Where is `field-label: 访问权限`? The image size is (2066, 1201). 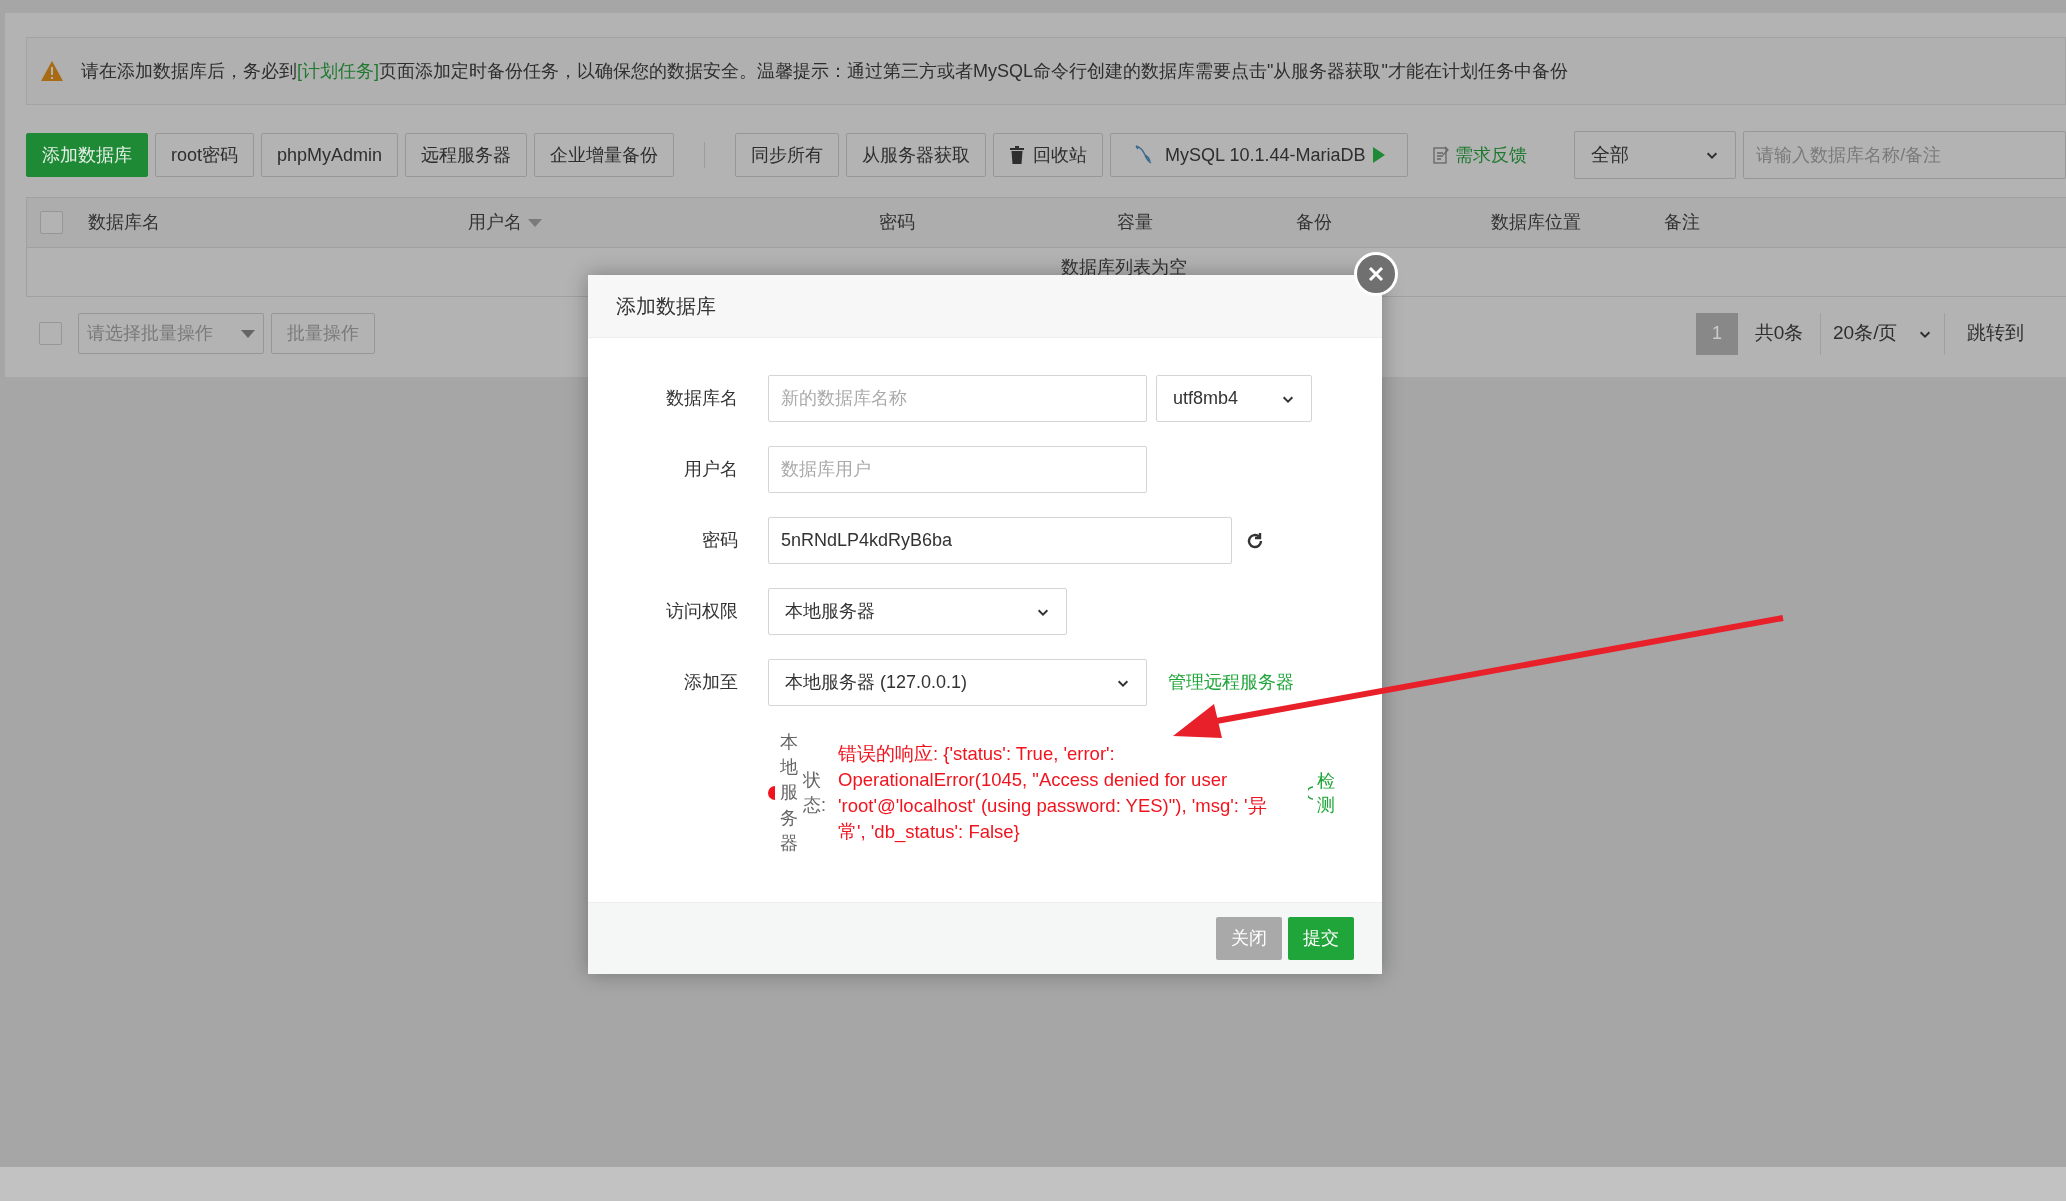
field-label: 访问权限 is located at coordinates (701, 611).